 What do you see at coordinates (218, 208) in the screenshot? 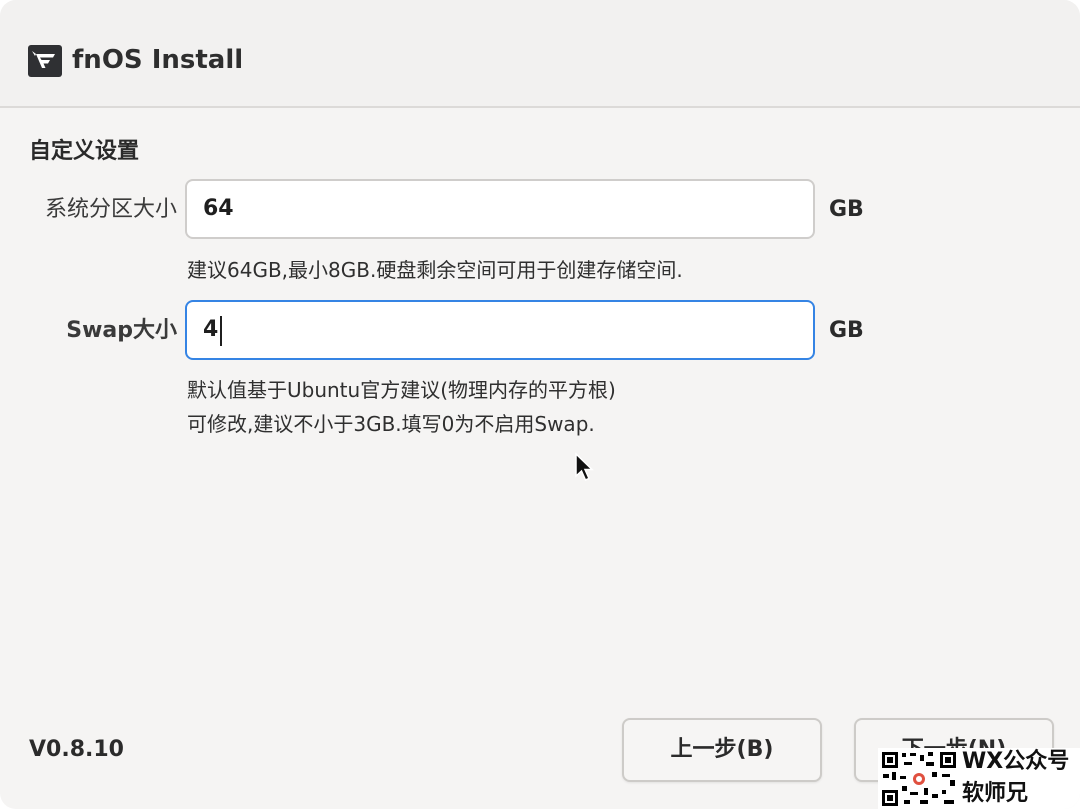
I see `system-partition-value: 64` at bounding box center [218, 208].